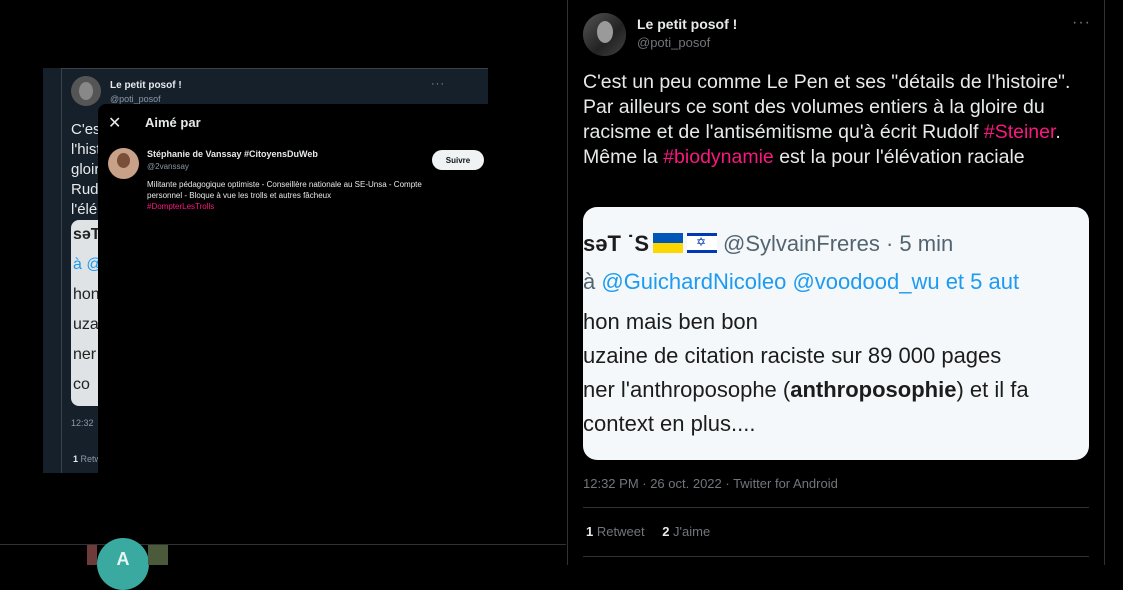 This screenshot has width=1123, height=590. I want to click on like-label: J'aime, so click(692, 531).